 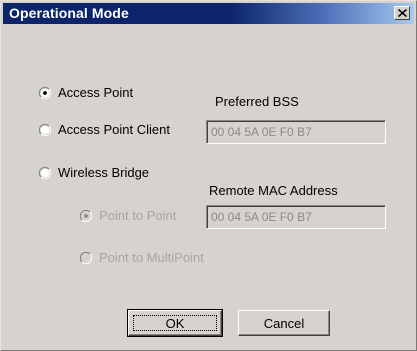 I want to click on point-to-point-label: Point to Point, so click(x=138, y=215).